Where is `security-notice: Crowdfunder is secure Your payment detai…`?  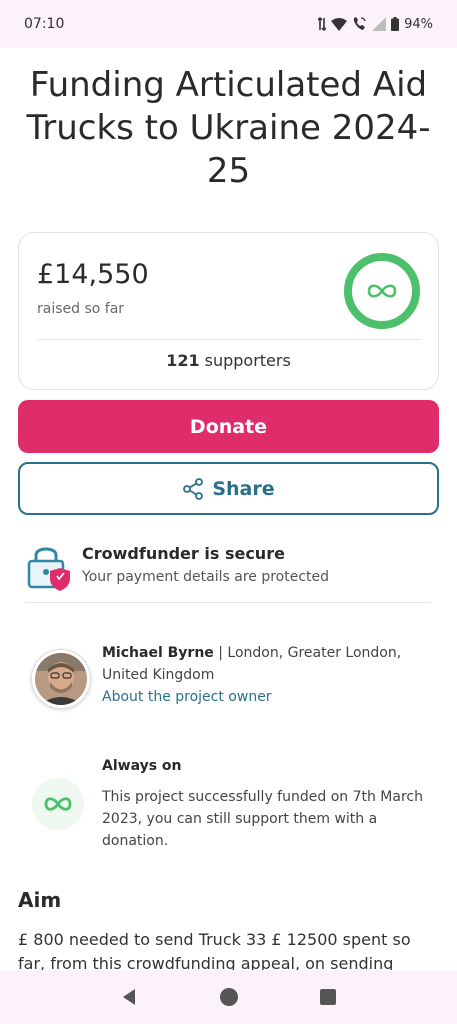
security-notice: Crowdfunder is secure Your payment detai… is located at coordinates (228, 571).